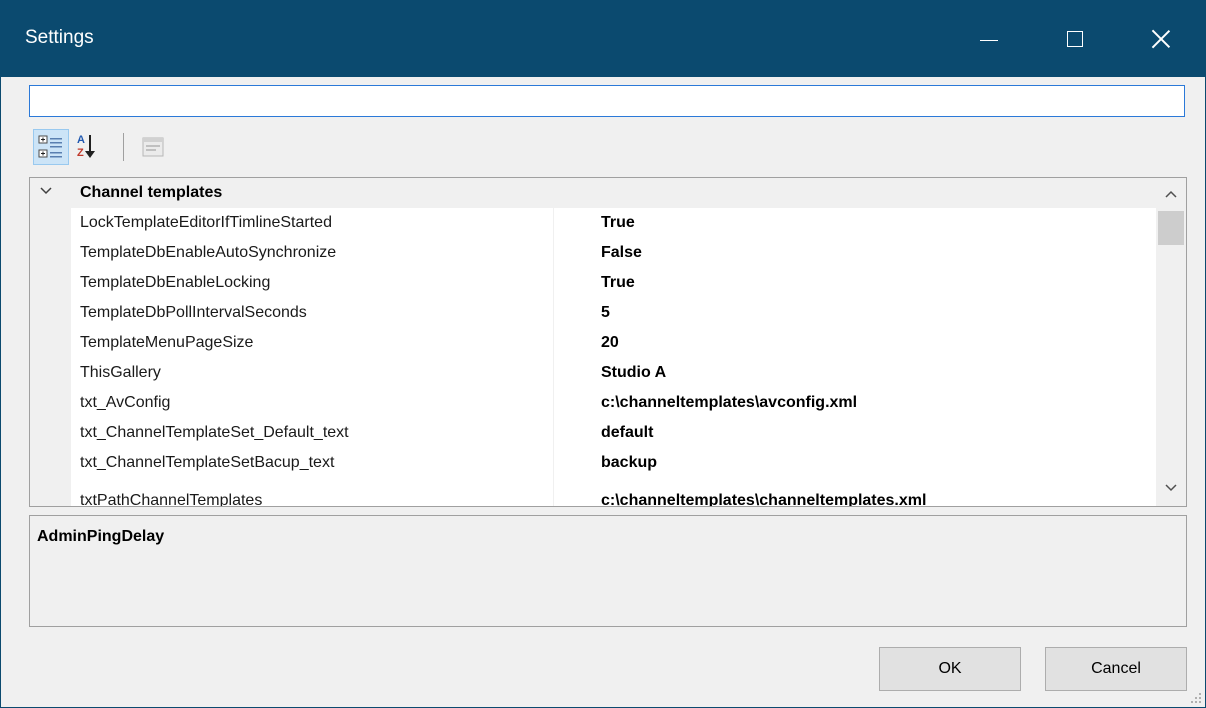 This screenshot has width=1206, height=708. I want to click on maximize-button, so click(1075, 39).